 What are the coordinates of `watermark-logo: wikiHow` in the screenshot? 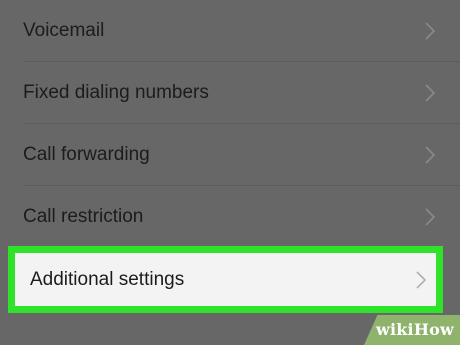 It's located at (415, 329).